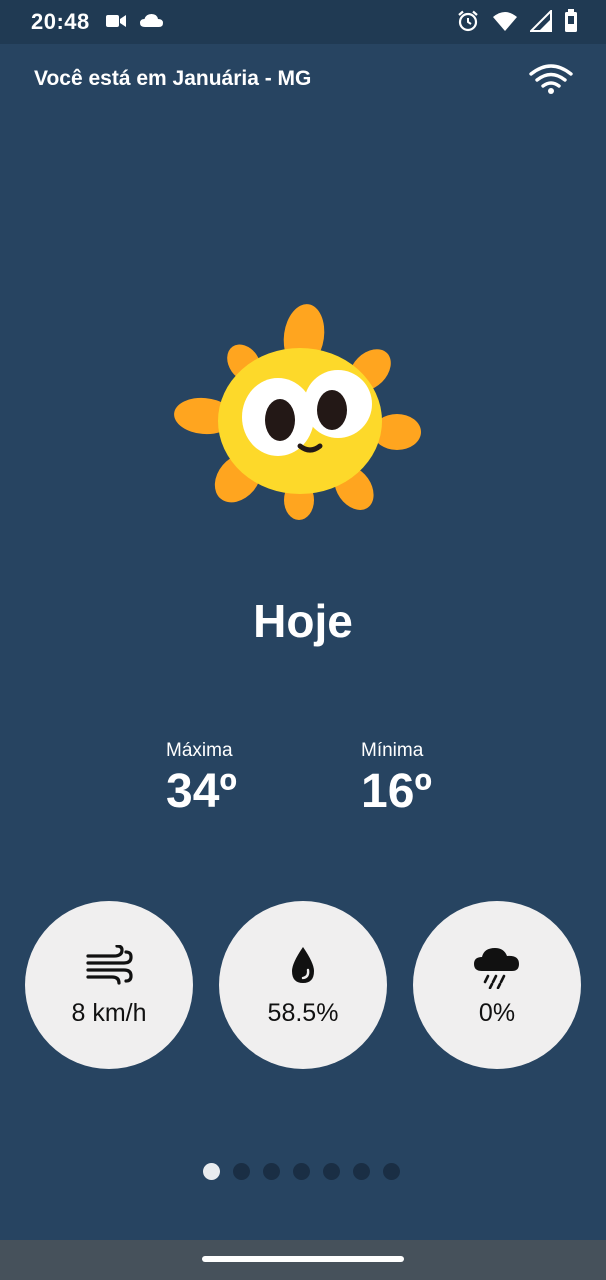 This screenshot has height=1280, width=606. I want to click on water-drop-icon, so click(303, 965).